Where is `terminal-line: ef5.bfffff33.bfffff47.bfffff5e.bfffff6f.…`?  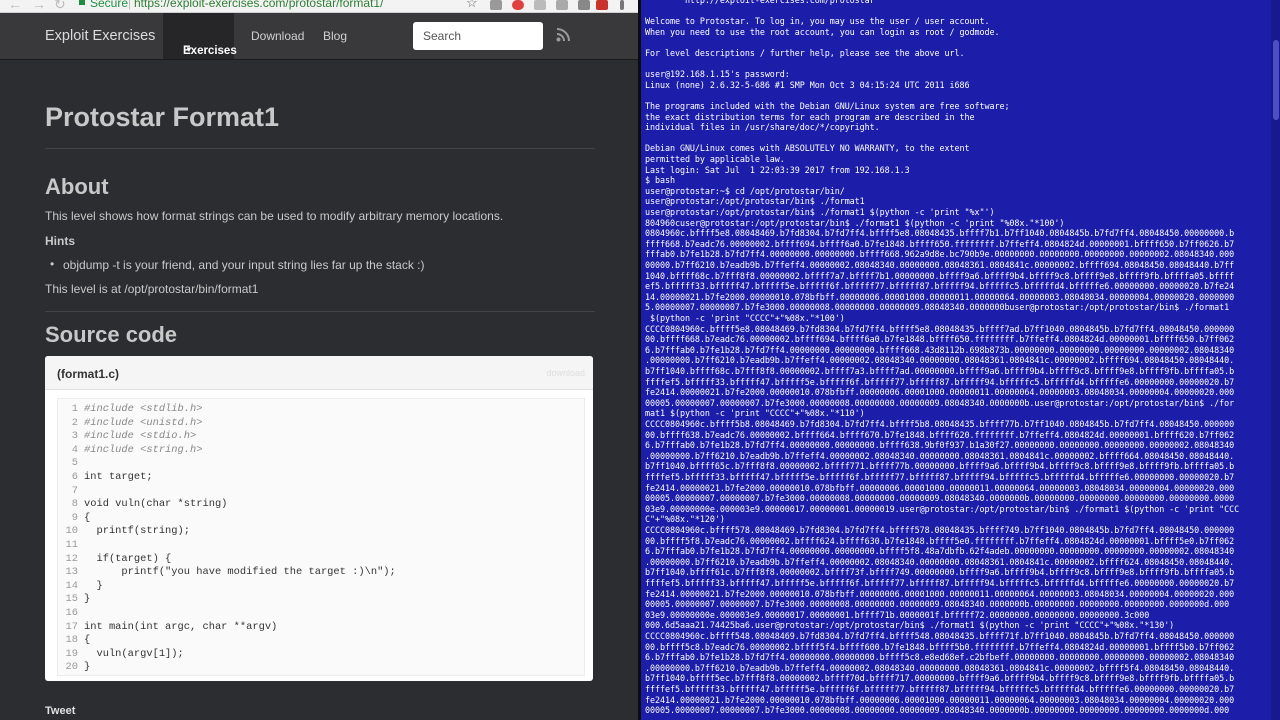 terminal-line: ef5.bfffff33.bfffff47.bfffff5e.bfffff6f.… is located at coordinates (940, 286).